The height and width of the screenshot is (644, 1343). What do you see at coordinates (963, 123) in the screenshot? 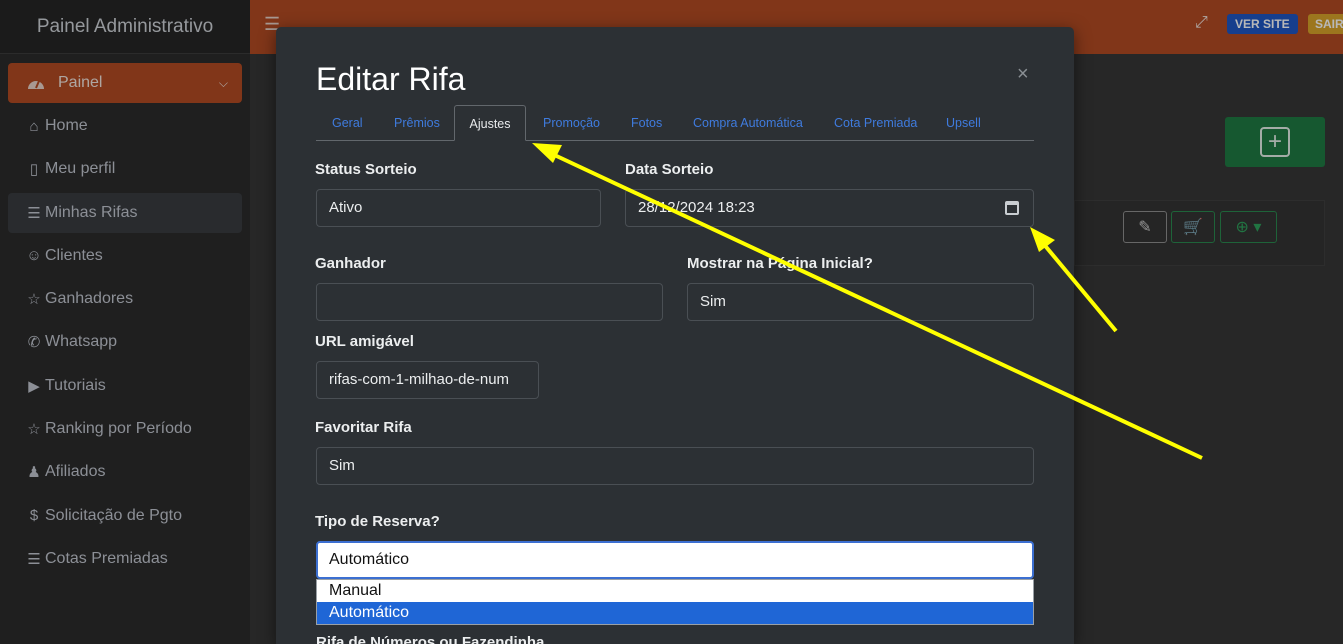
I see `tab-upsell: Upsell` at bounding box center [963, 123].